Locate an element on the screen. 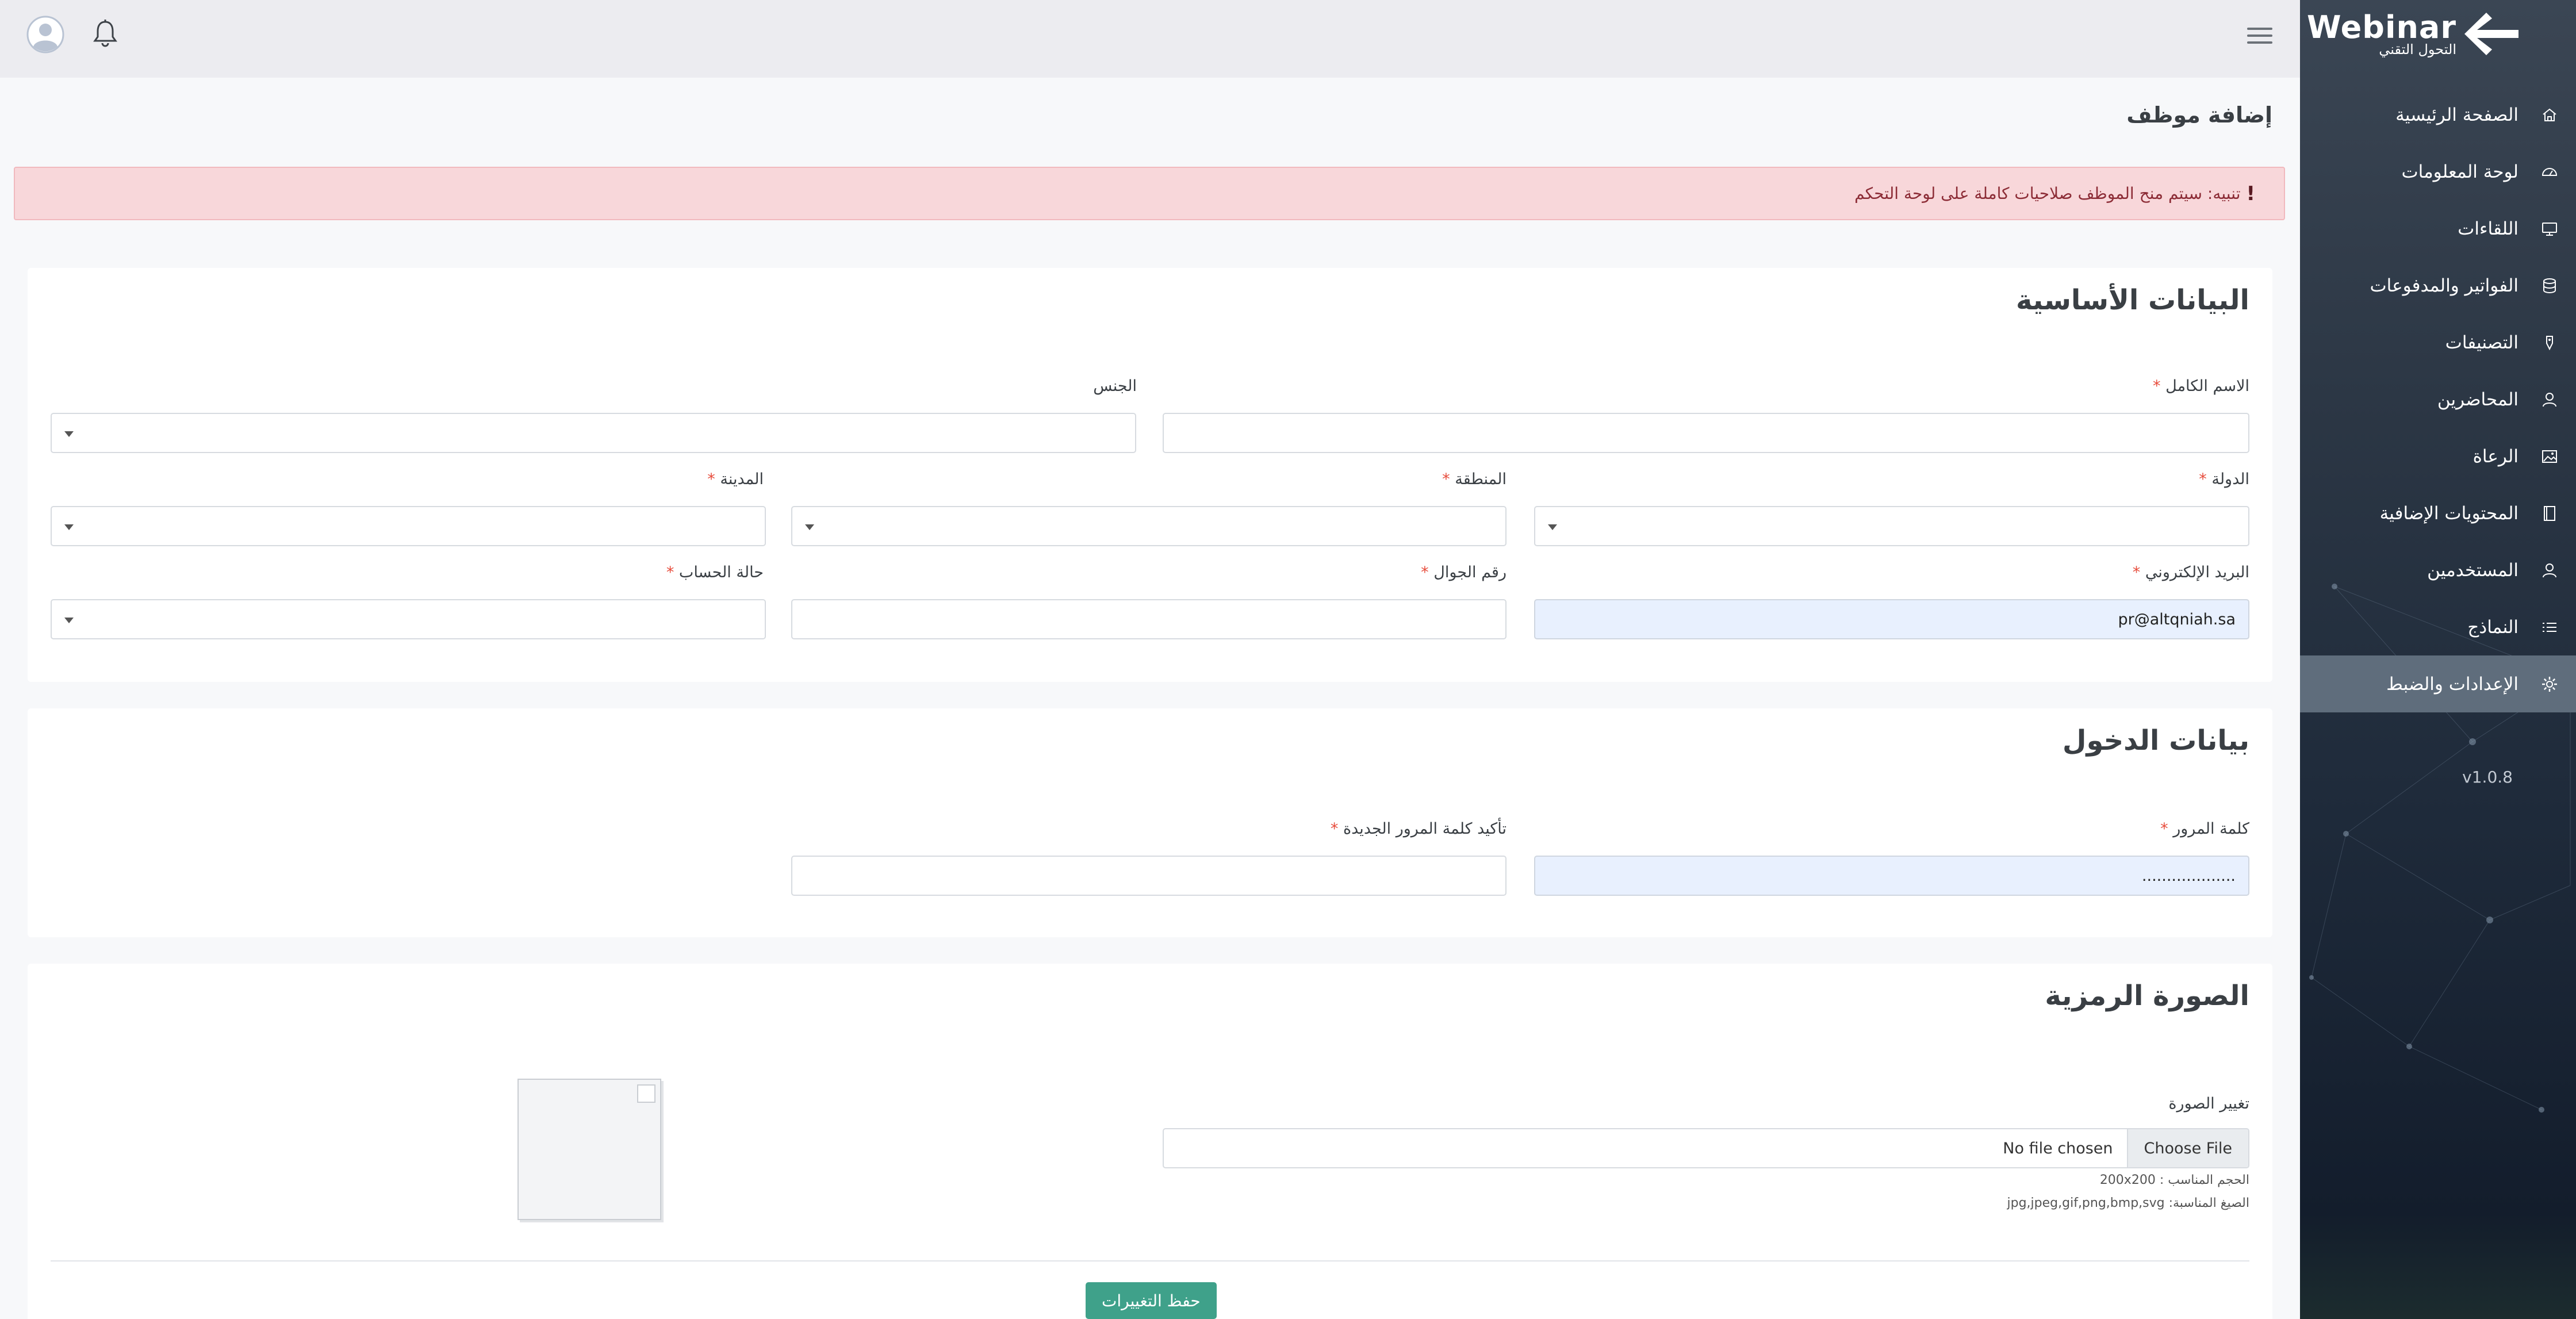  sidebar-item-invoices: الفواتير والمدفوعات is located at coordinates (2438, 285).